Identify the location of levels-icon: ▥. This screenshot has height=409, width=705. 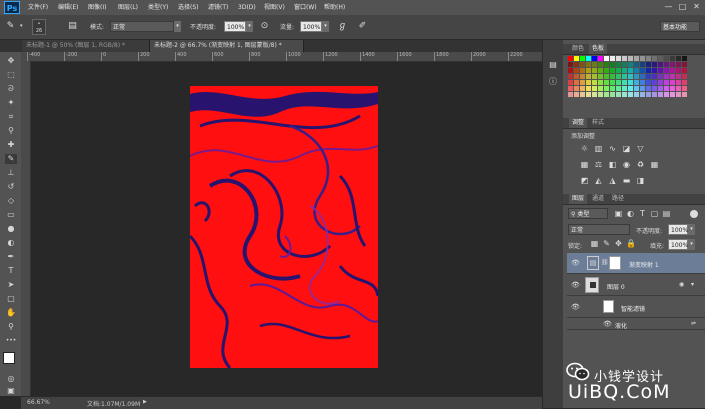
(598, 148).